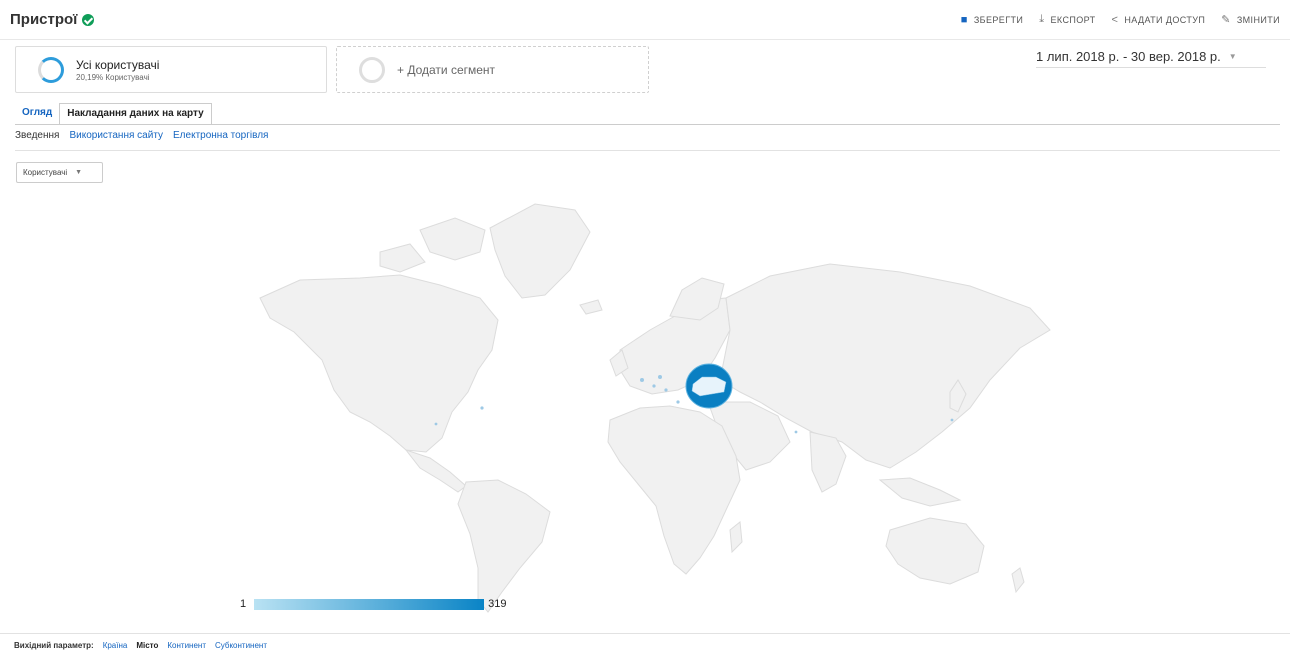 This screenshot has height=650, width=1290. I want to click on export-label: ЕКСПОРТ, so click(1073, 19).